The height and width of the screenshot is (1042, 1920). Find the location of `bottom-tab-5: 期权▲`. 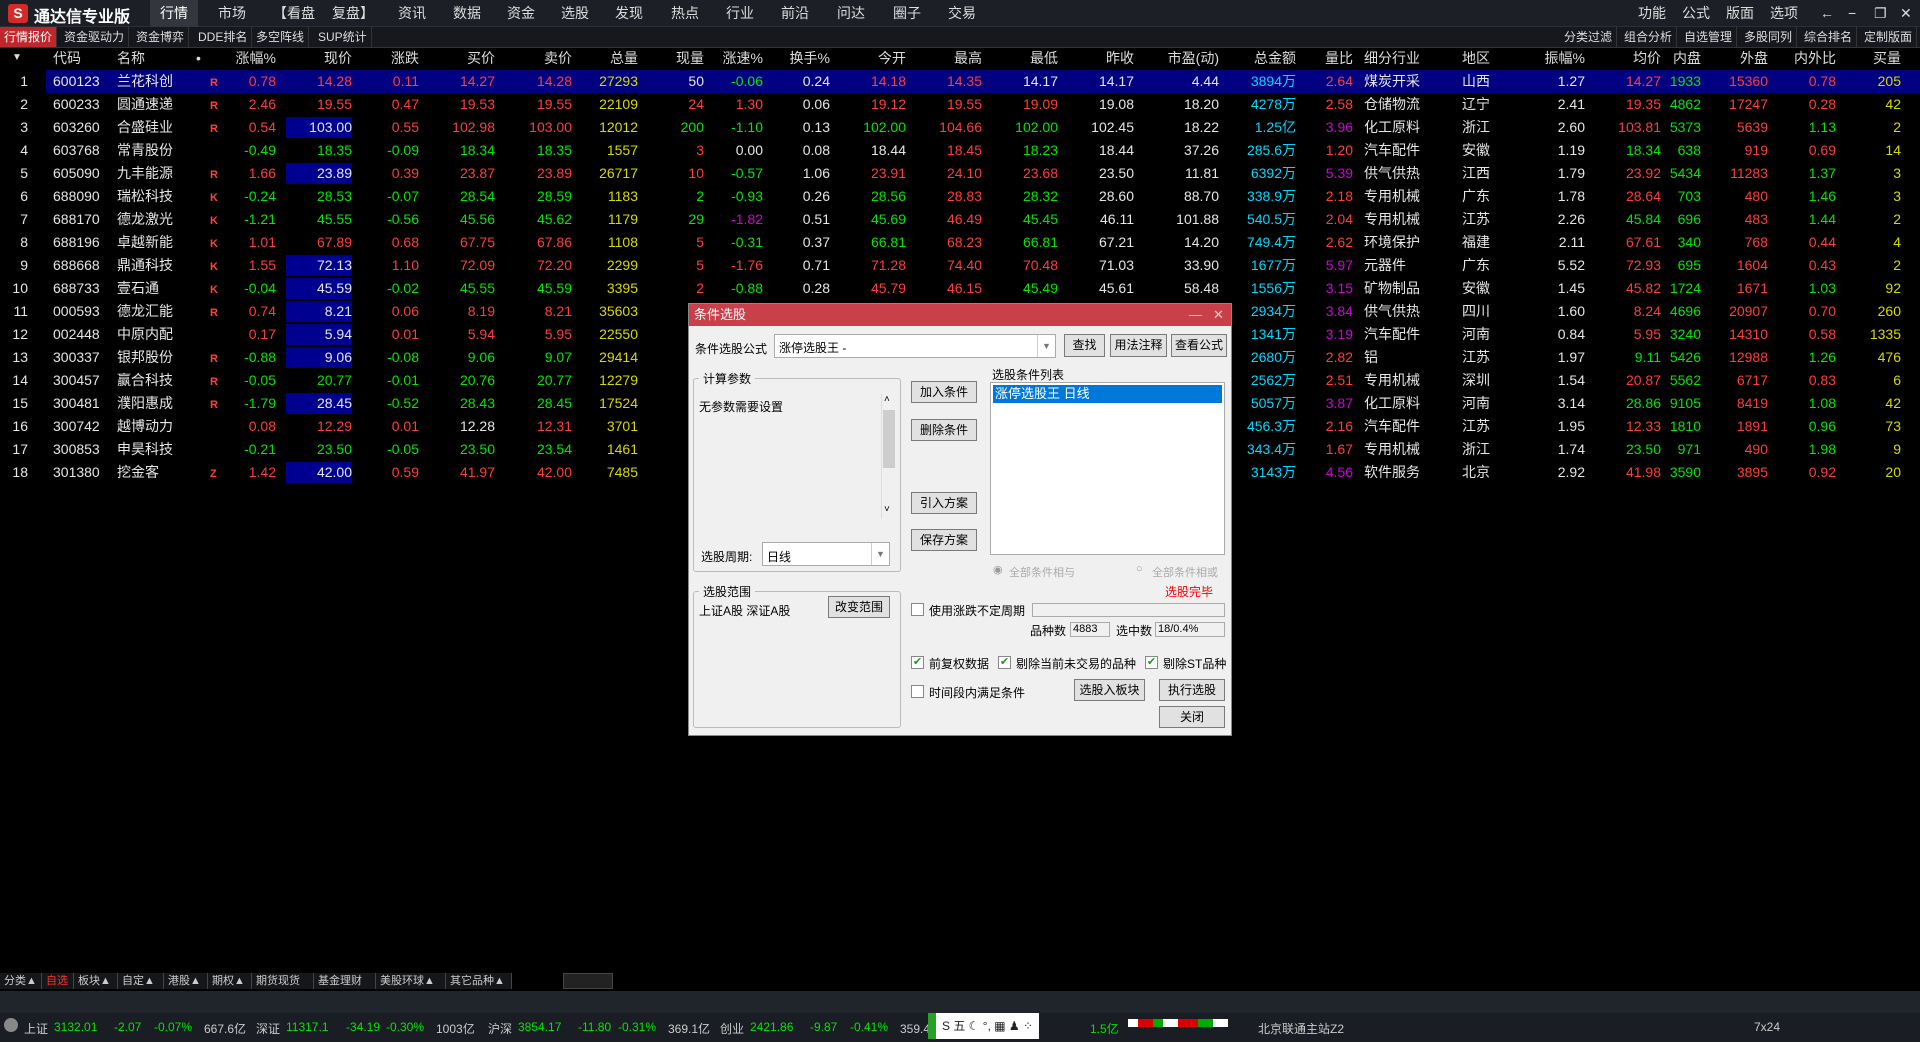

bottom-tab-5: 期权▲ is located at coordinates (230, 981).